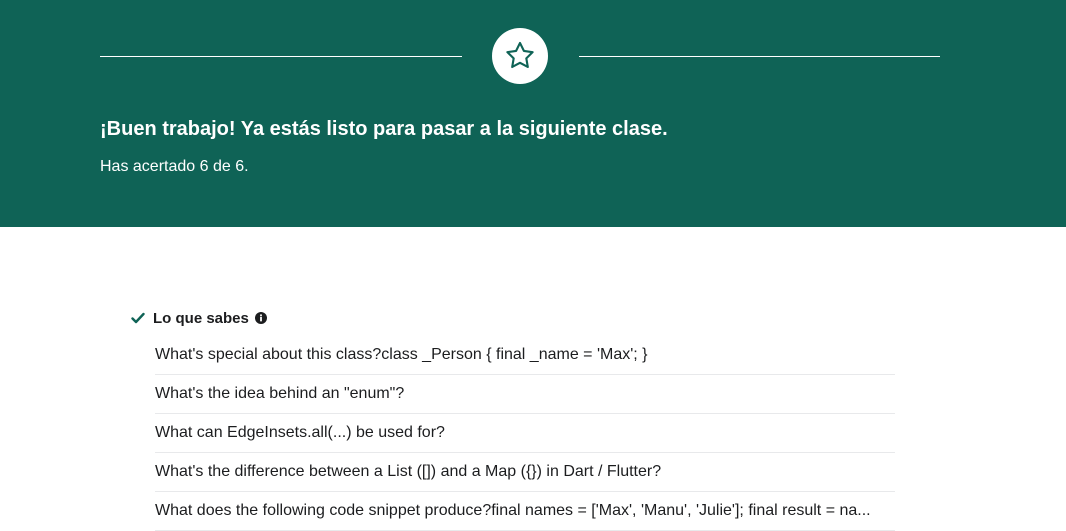 This screenshot has width=1066, height=531. I want to click on question-text: What's the idea behind an "enum"?, so click(280, 393).